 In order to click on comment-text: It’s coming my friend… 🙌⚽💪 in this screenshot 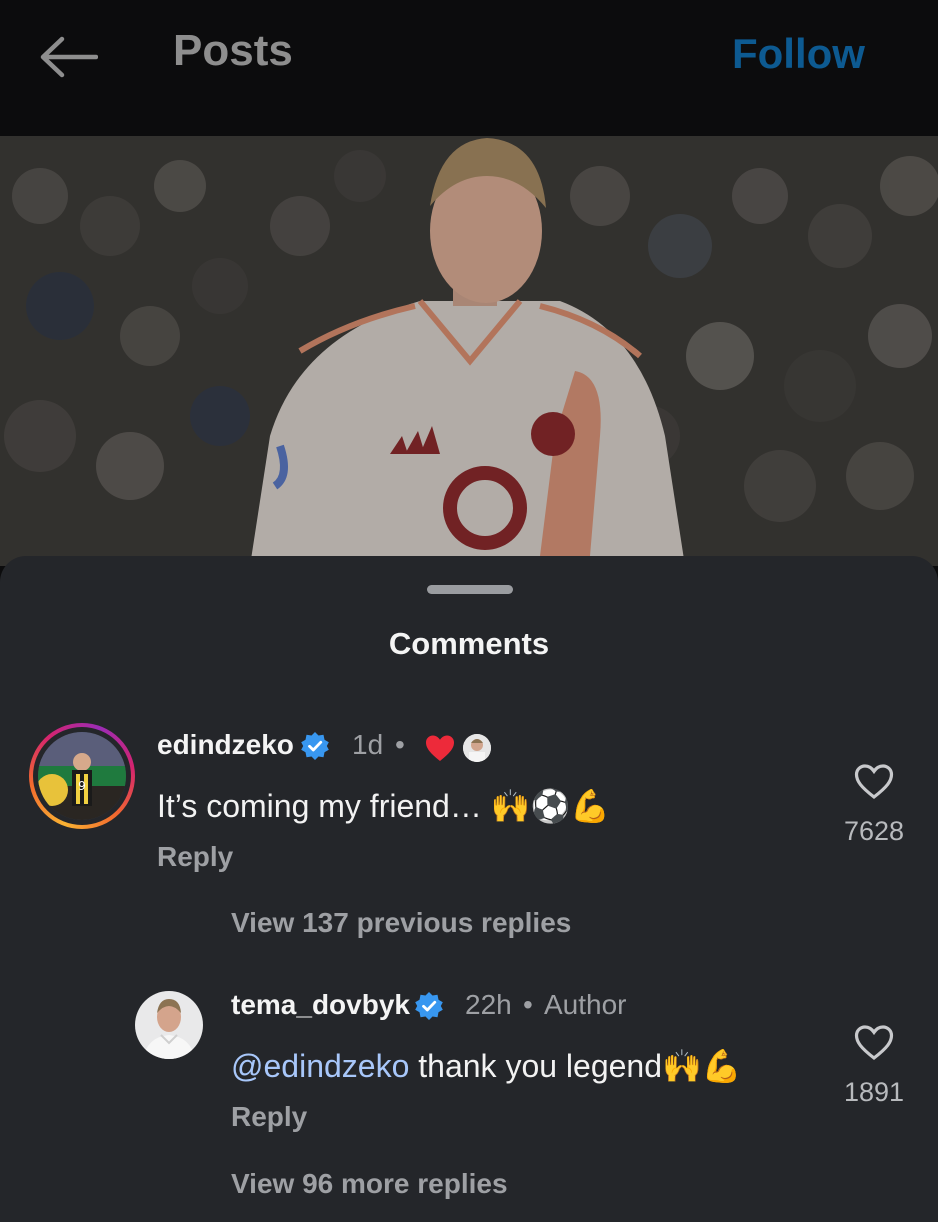, I will do `click(383, 806)`.